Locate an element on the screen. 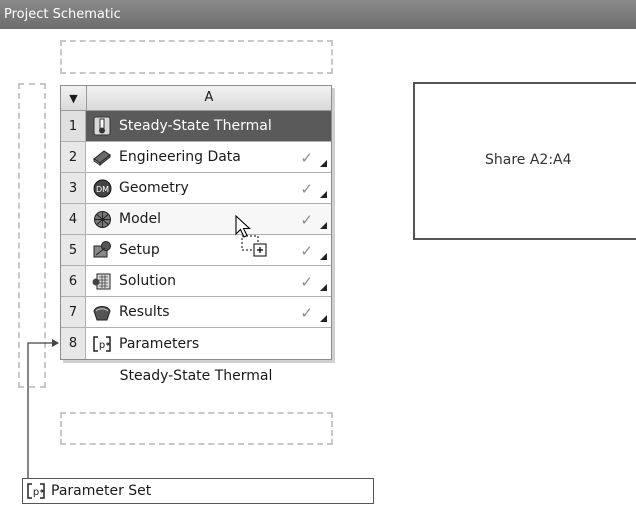 This screenshot has width=636, height=510. parameter-set-label: Parameter Set is located at coordinates (101, 491).